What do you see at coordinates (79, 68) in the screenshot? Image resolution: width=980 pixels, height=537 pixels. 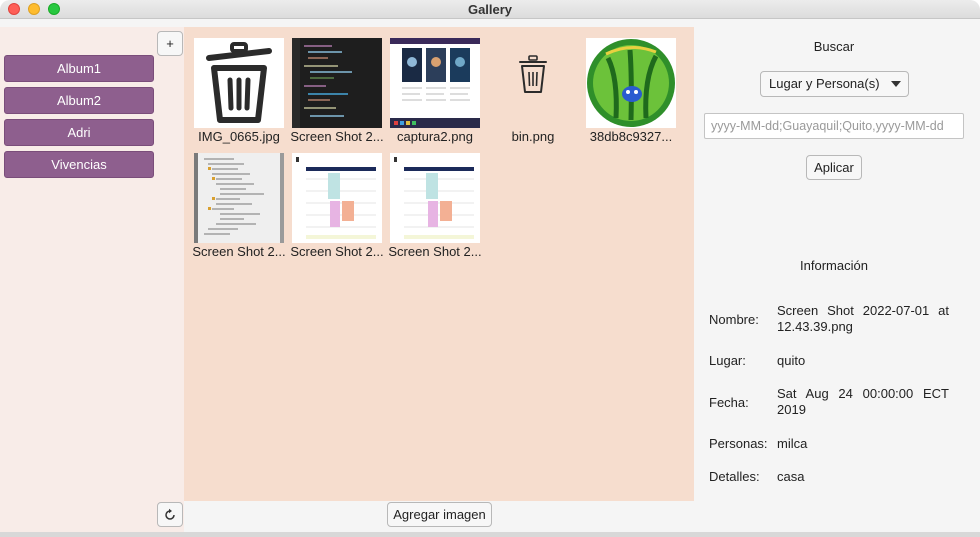 I see `album-item-album1: Album1` at bounding box center [79, 68].